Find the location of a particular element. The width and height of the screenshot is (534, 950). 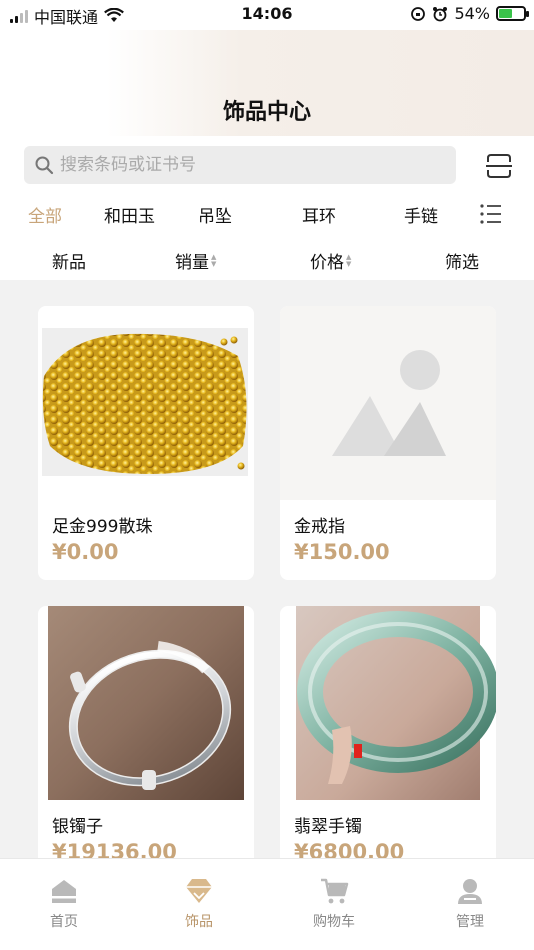

diamond-icon is located at coordinates (199, 891).